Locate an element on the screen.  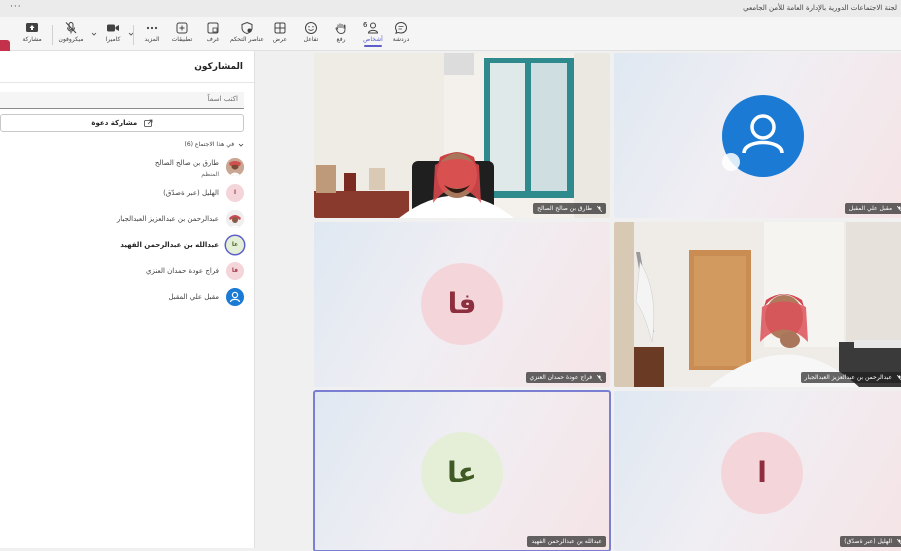
initials-avatar: عا is located at coordinates (462, 473).